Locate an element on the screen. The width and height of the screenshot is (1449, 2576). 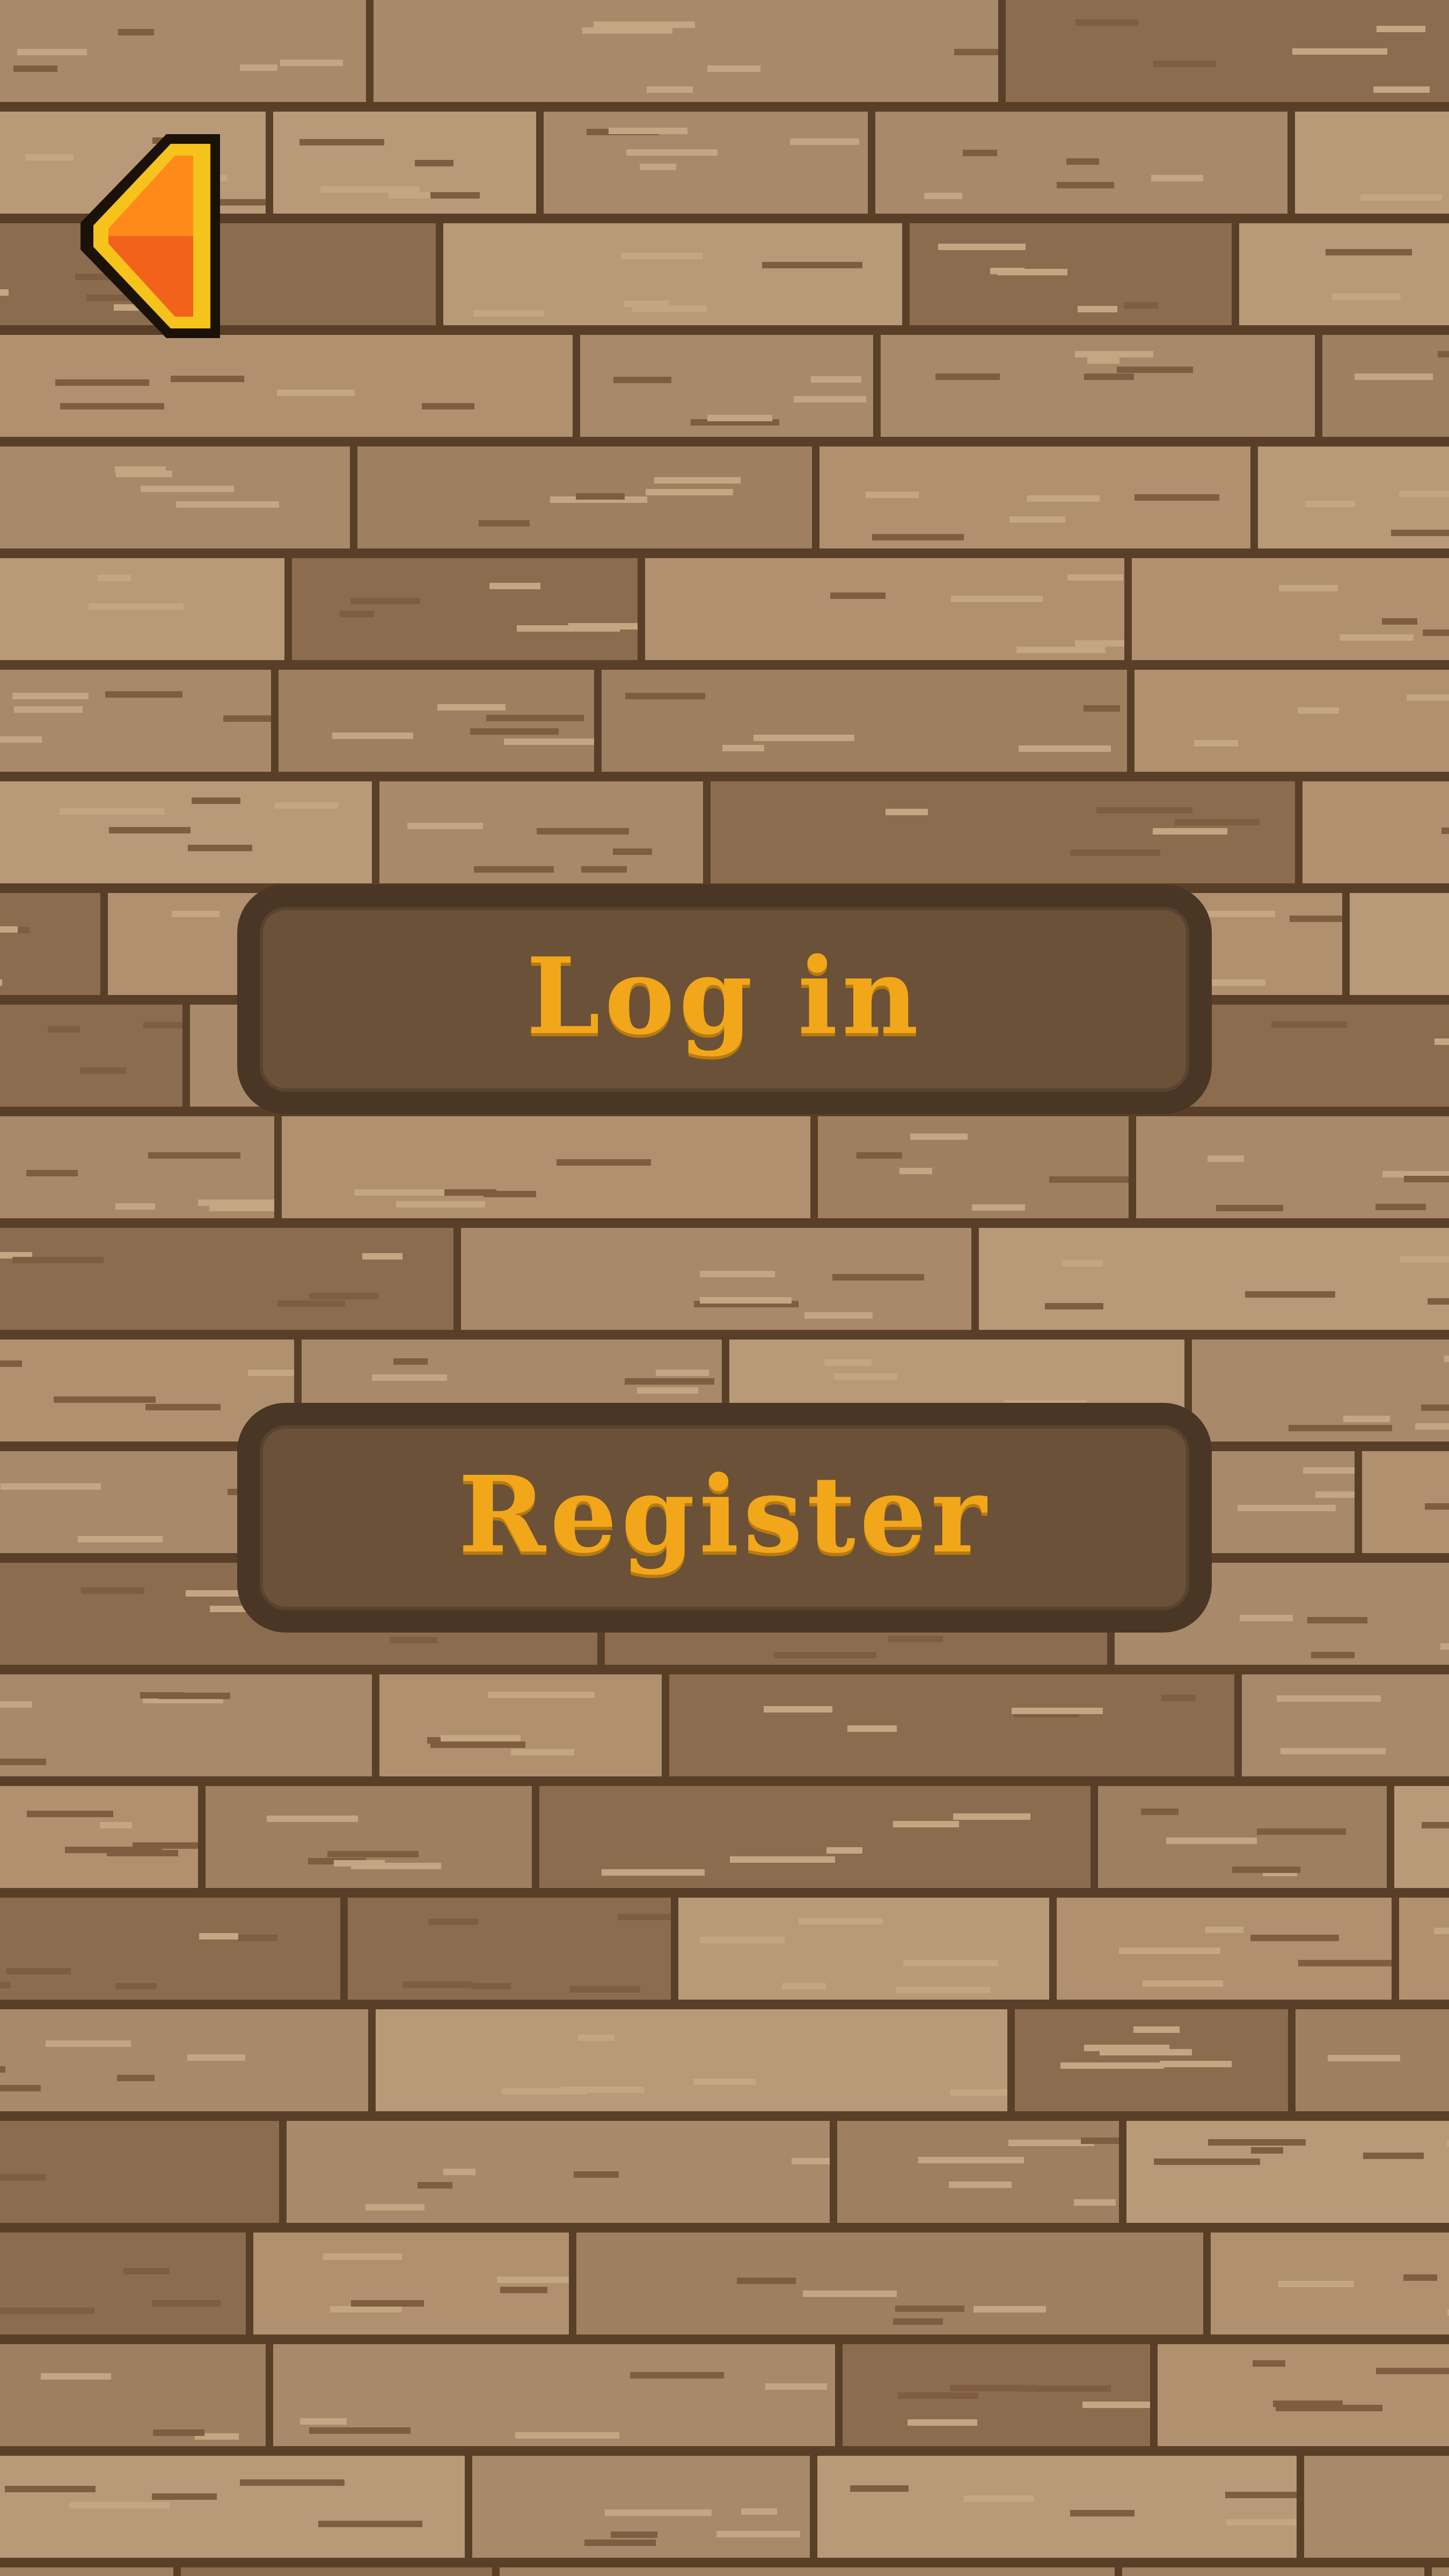
register-button: Register is located at coordinates (724, 1518).